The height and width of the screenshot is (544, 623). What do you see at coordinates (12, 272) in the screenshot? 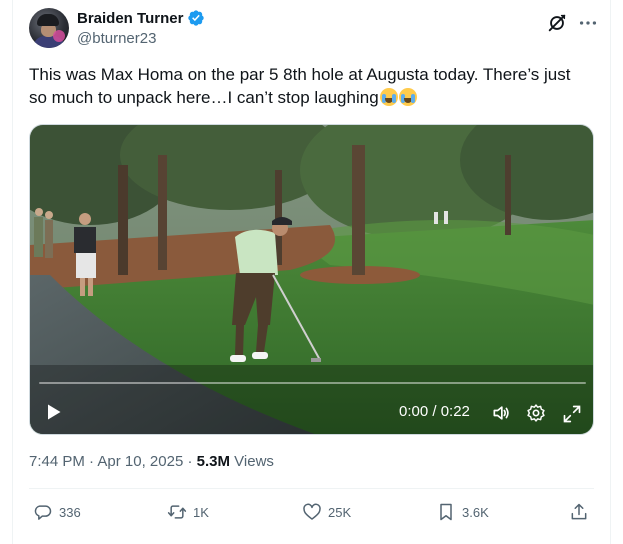
I see `timeline-border-left` at bounding box center [12, 272].